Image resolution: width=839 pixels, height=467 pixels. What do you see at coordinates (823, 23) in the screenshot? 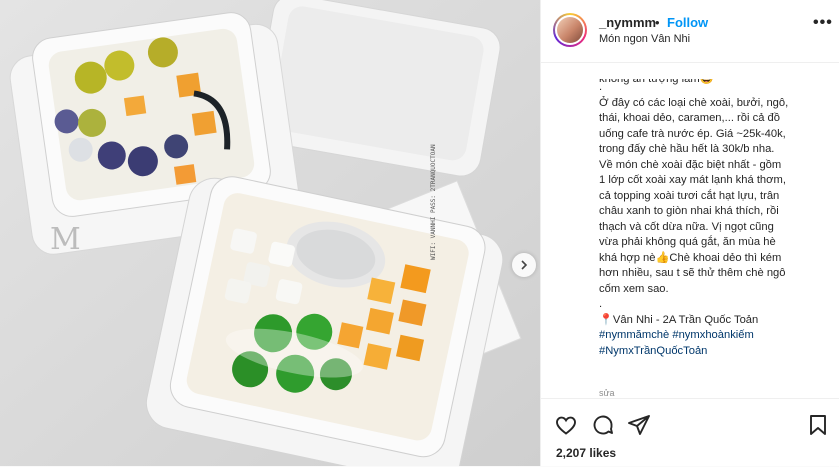
I see `more-icon: •••` at bounding box center [823, 23].